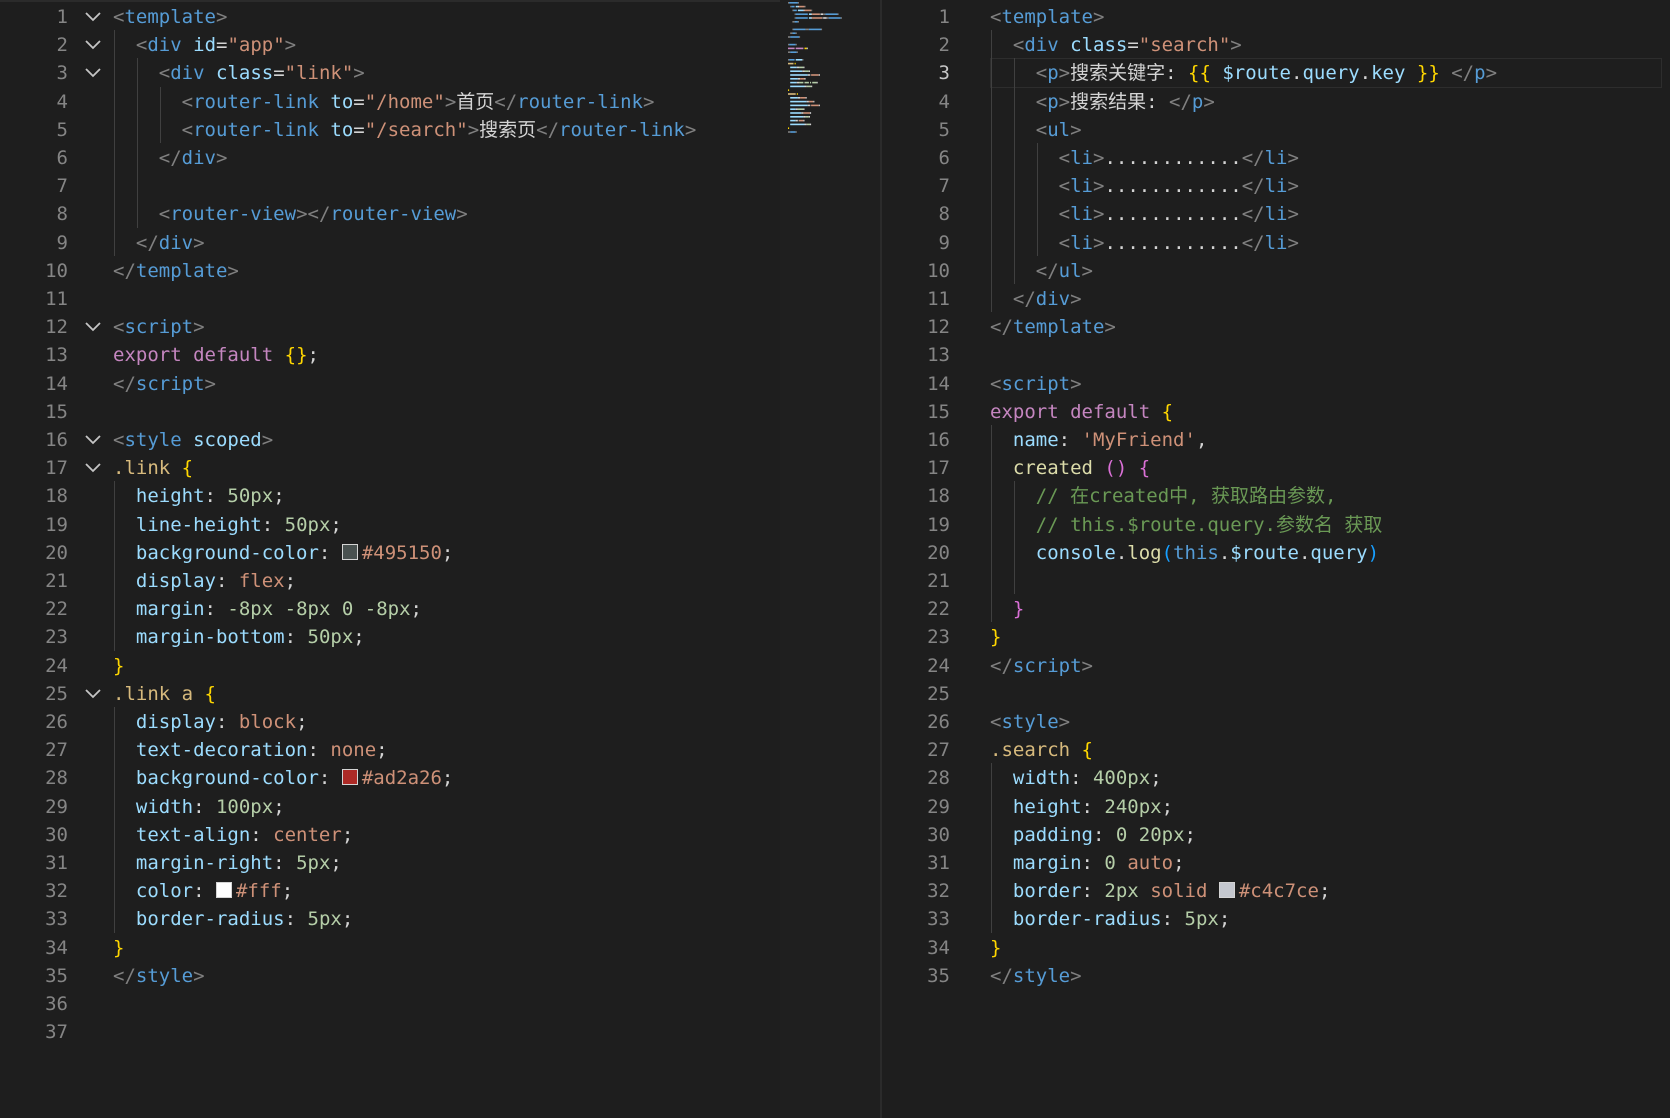 The image size is (1670, 1118). Describe the element at coordinates (390, 637) in the screenshot. I see `code-line: 23 margin-bottom: 50px;` at that location.